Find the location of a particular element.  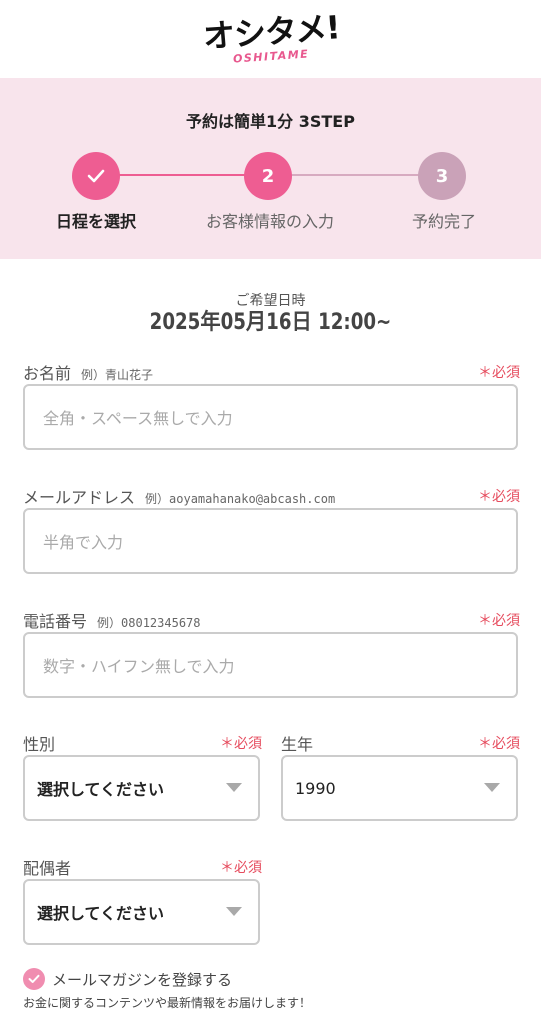

newsletter-checkbox: メールマガジンを登録する is located at coordinates (127, 979).